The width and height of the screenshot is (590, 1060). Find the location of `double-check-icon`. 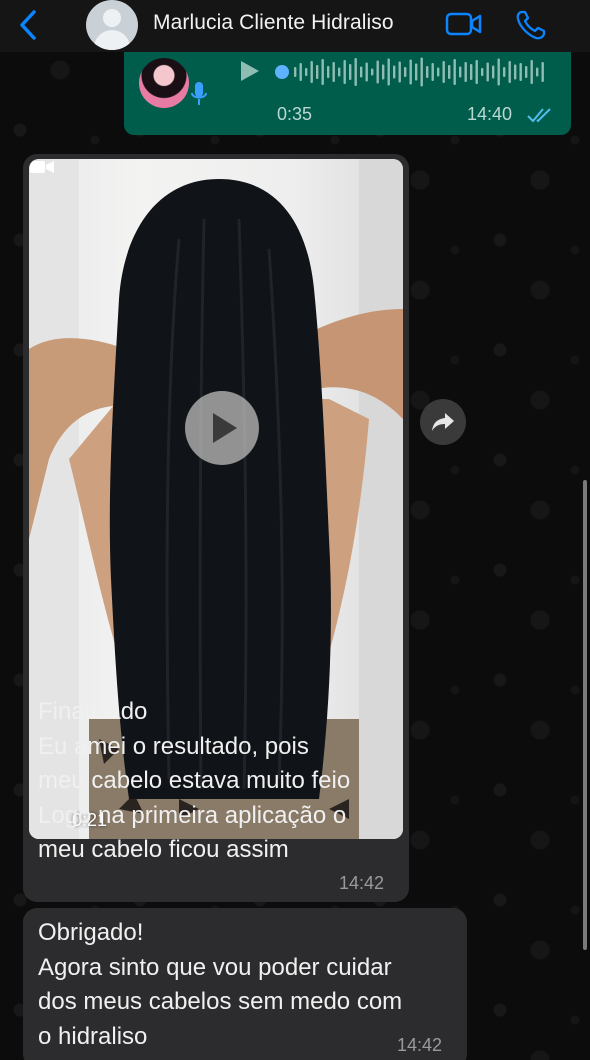

double-check-icon is located at coordinates (539, 115).